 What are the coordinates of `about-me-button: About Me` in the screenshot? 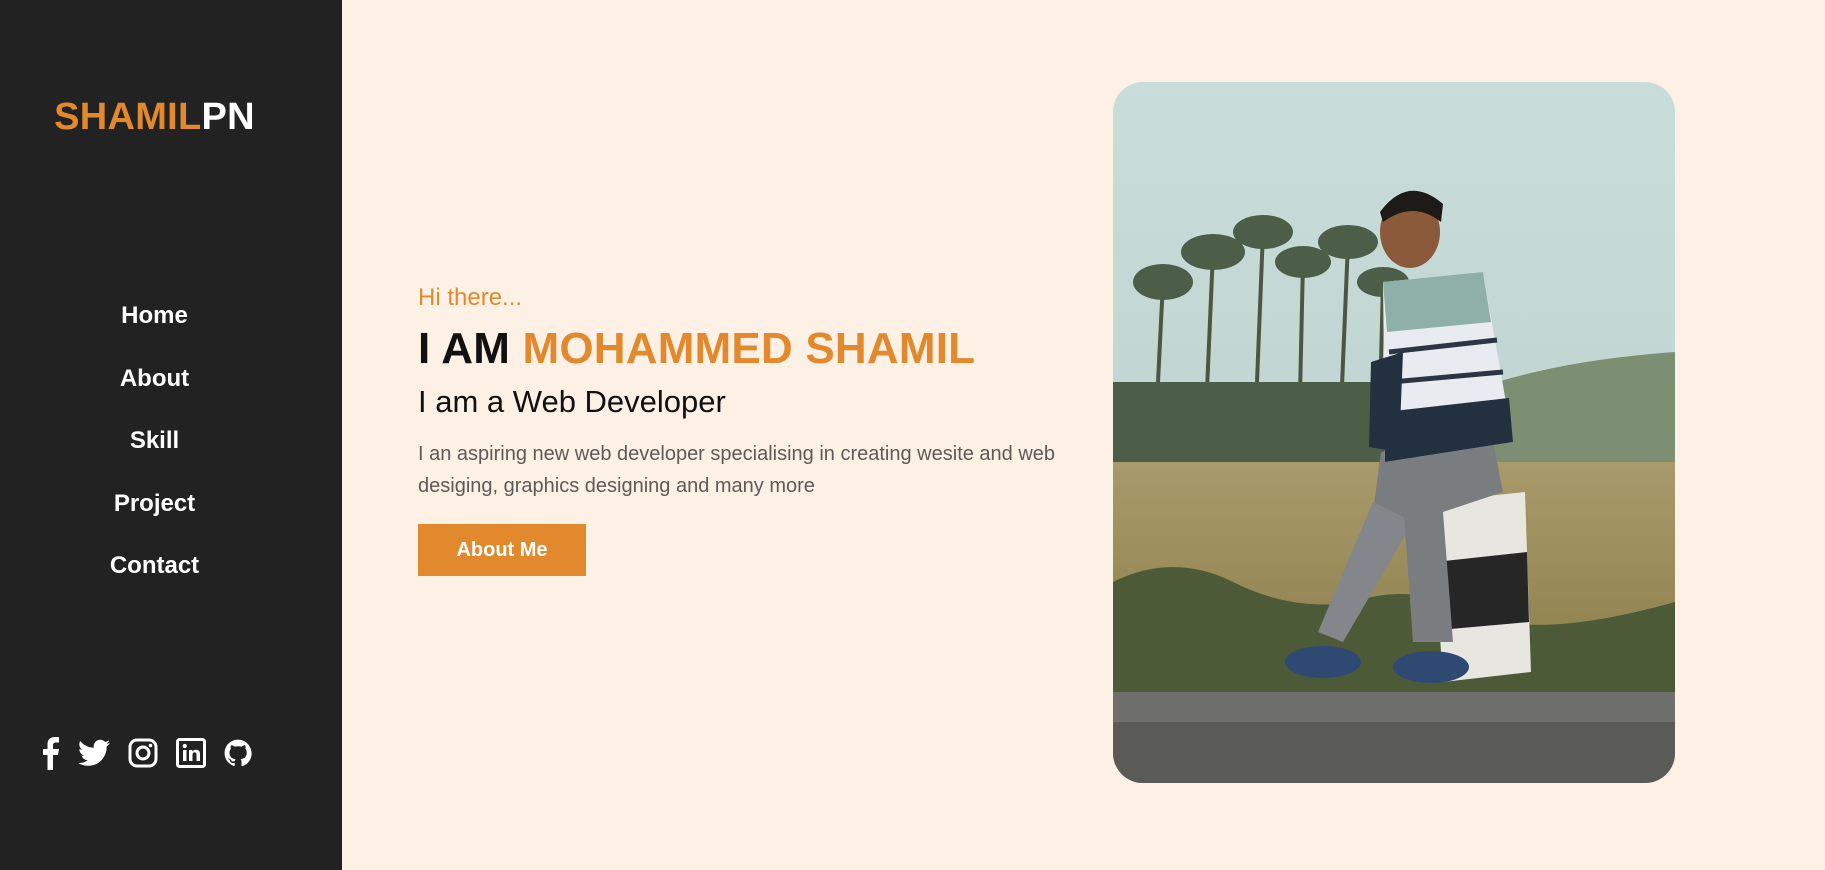 It's located at (502, 550).